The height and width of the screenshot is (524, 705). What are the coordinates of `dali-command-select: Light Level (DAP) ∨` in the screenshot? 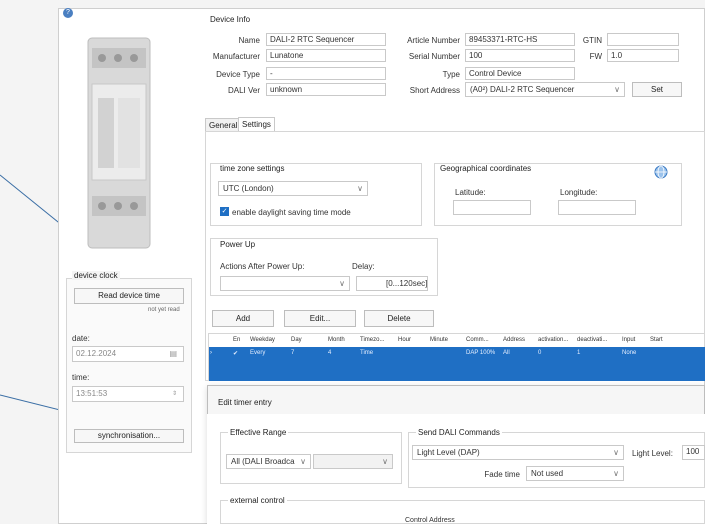 It's located at (518, 452).